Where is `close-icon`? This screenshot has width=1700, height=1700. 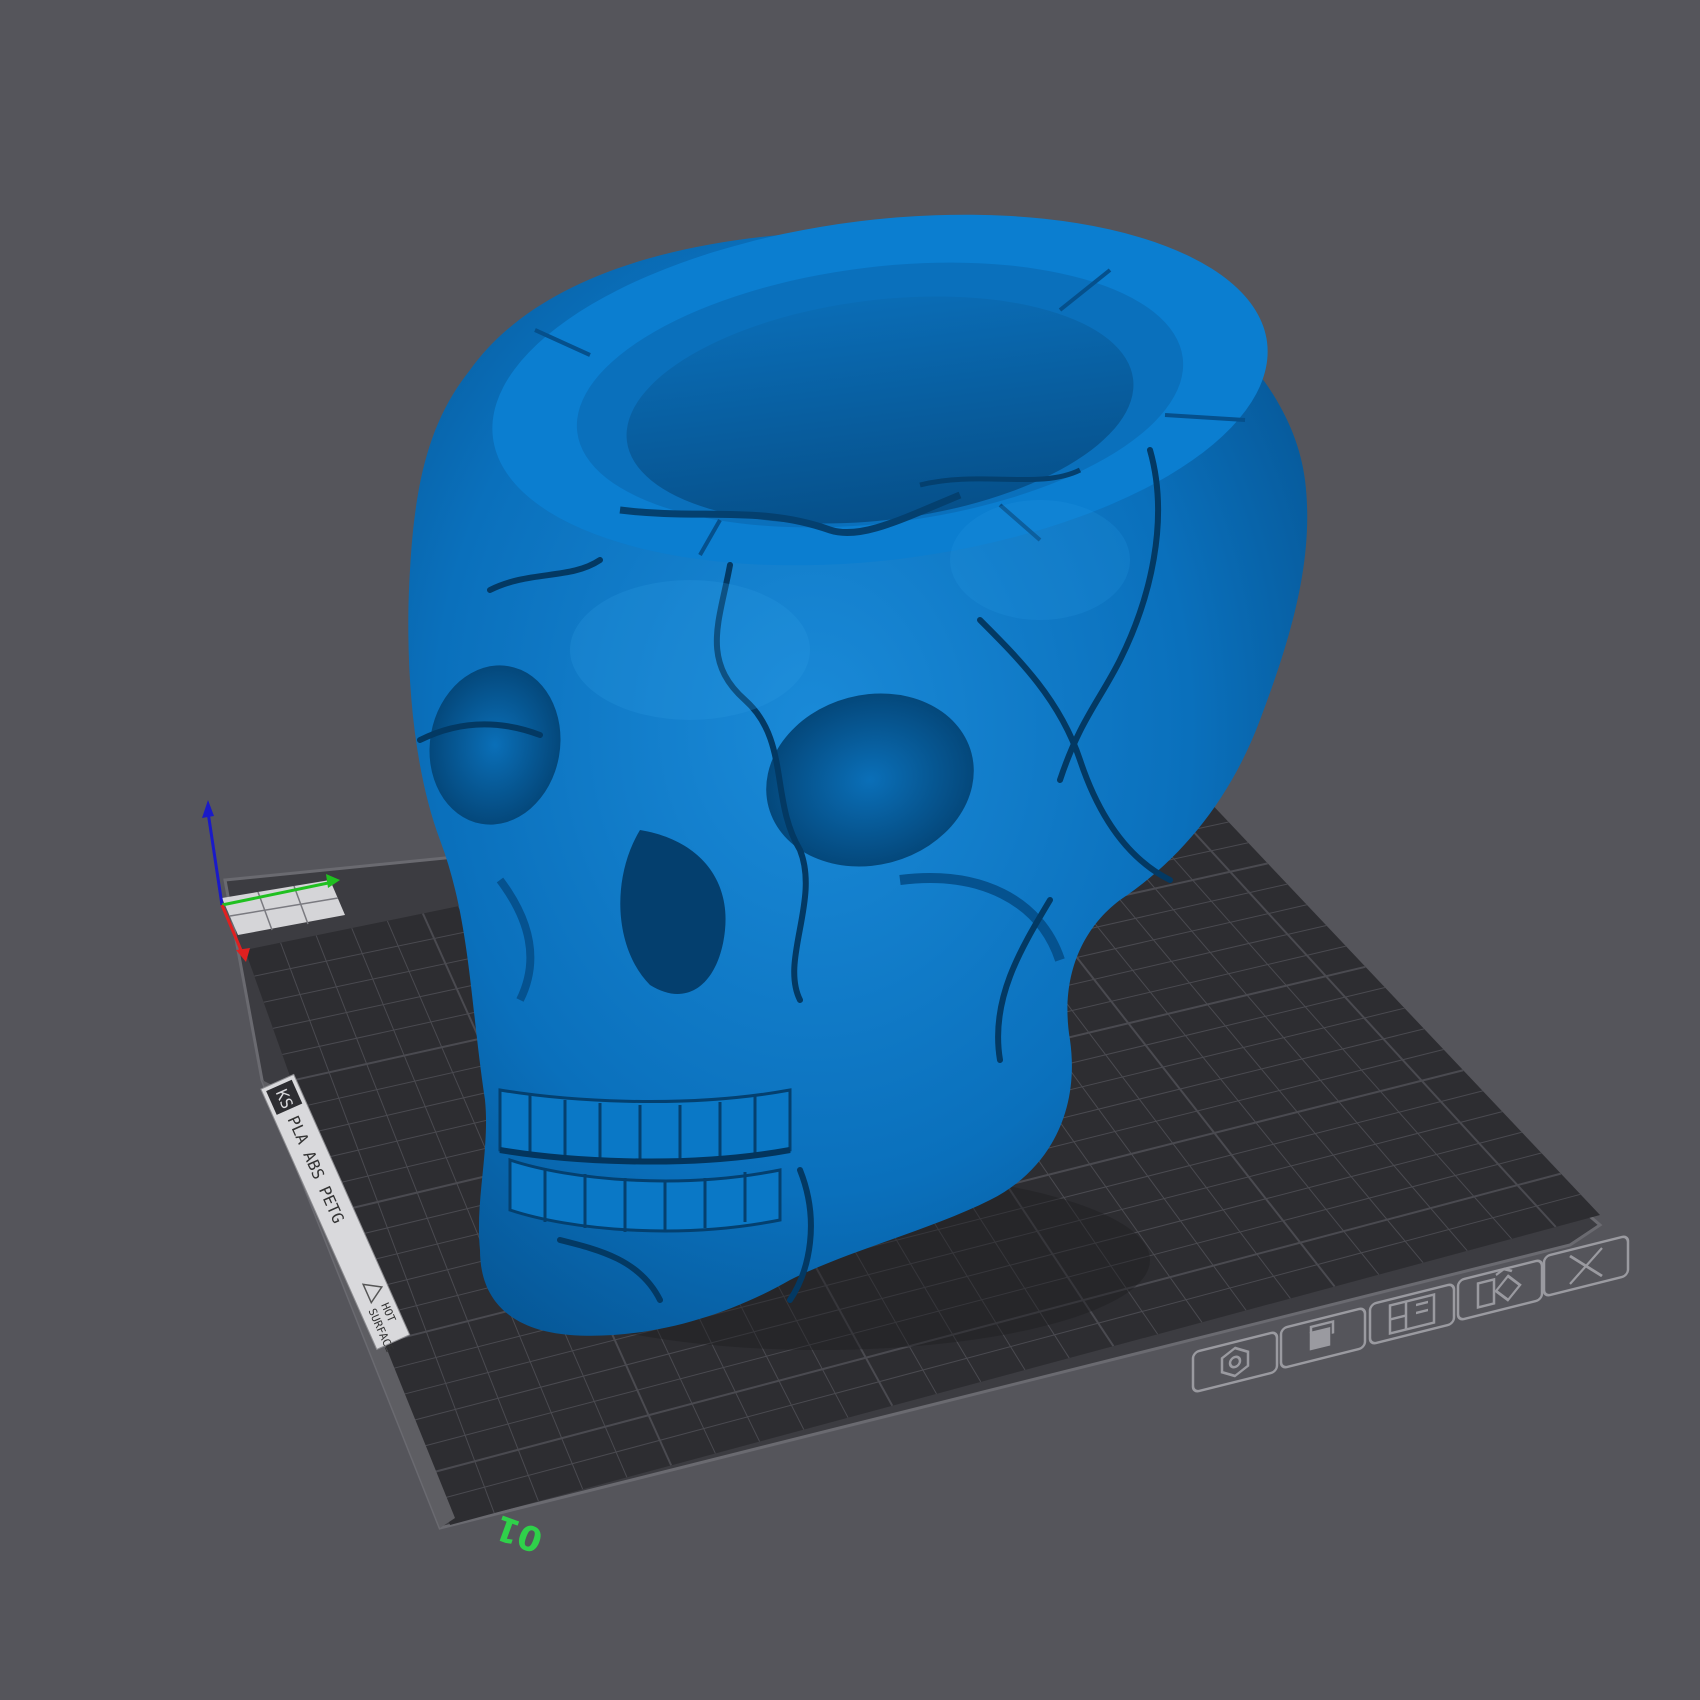
close-icon is located at coordinates (1586, 1266).